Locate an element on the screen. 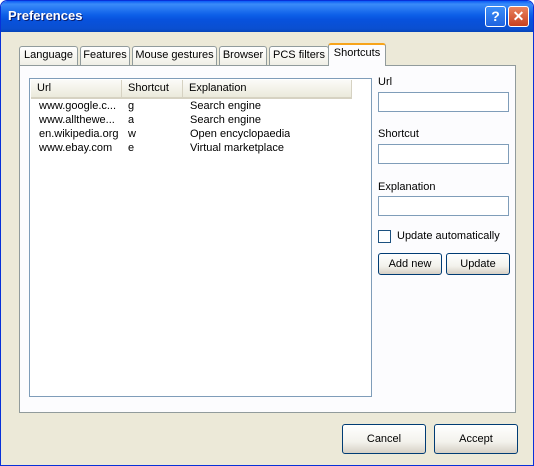 Image resolution: width=534 pixels, height=466 pixels. accept-button: Accept is located at coordinates (476, 439).